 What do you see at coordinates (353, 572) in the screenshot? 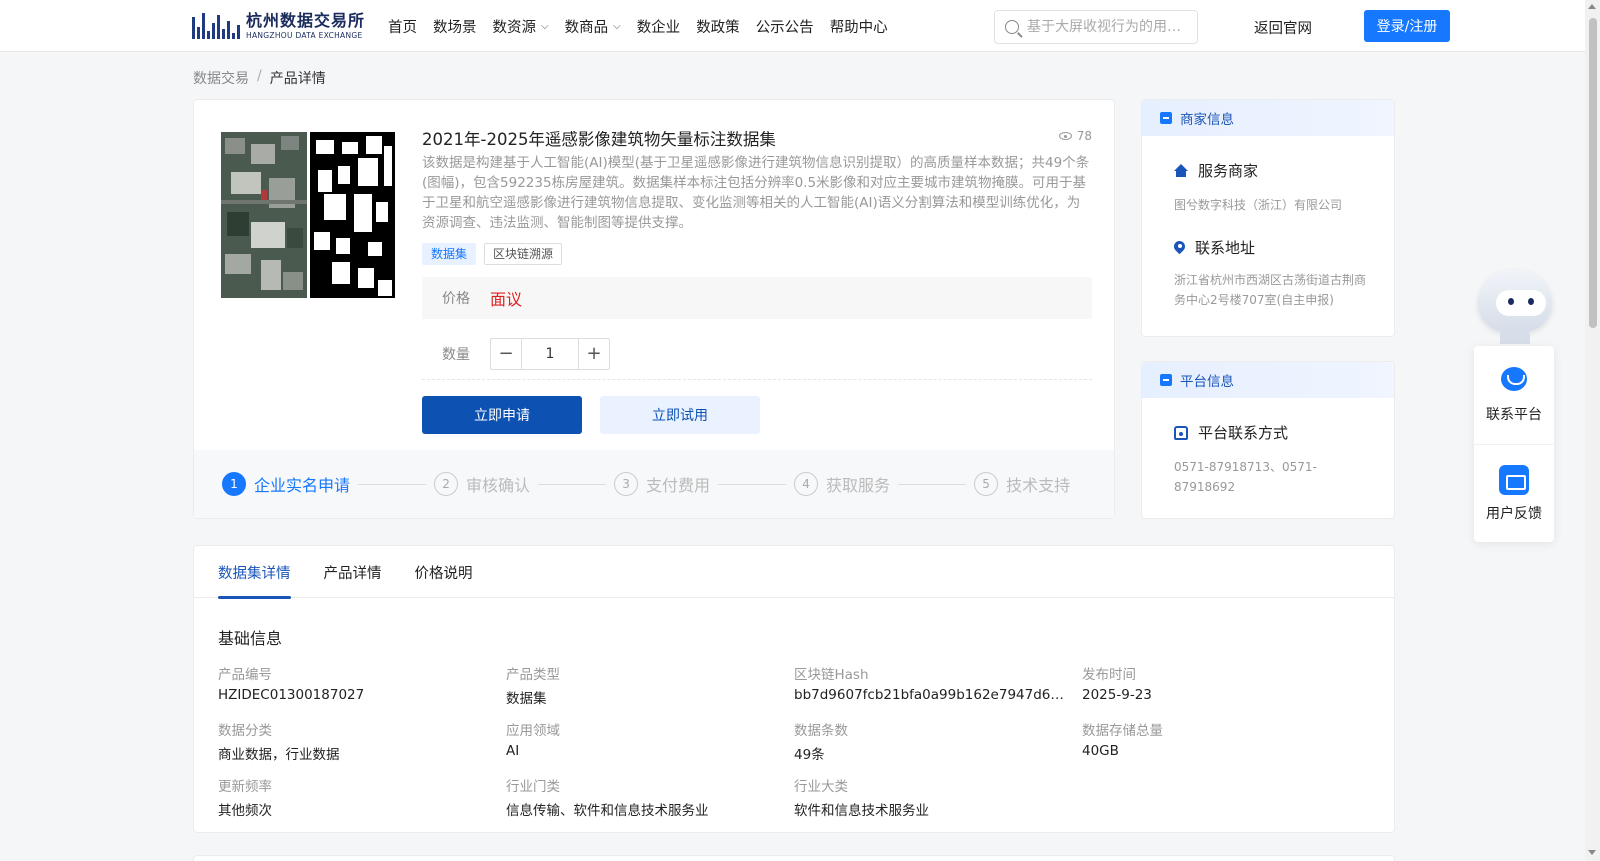
I see `detail-tab: 产品详情` at bounding box center [353, 572].